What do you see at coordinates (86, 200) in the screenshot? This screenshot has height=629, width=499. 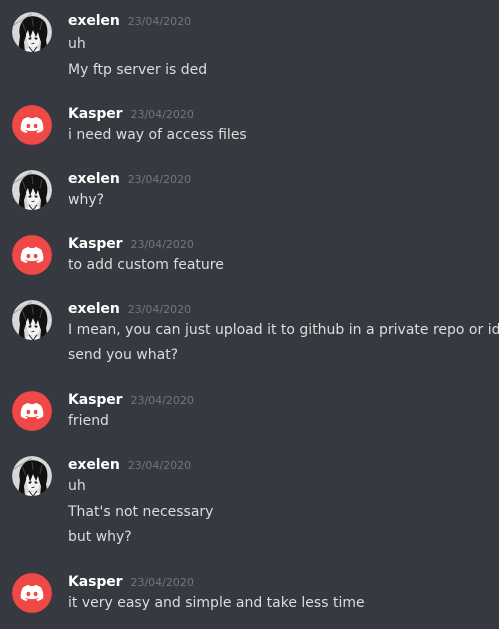 I see `message-text: why?` at bounding box center [86, 200].